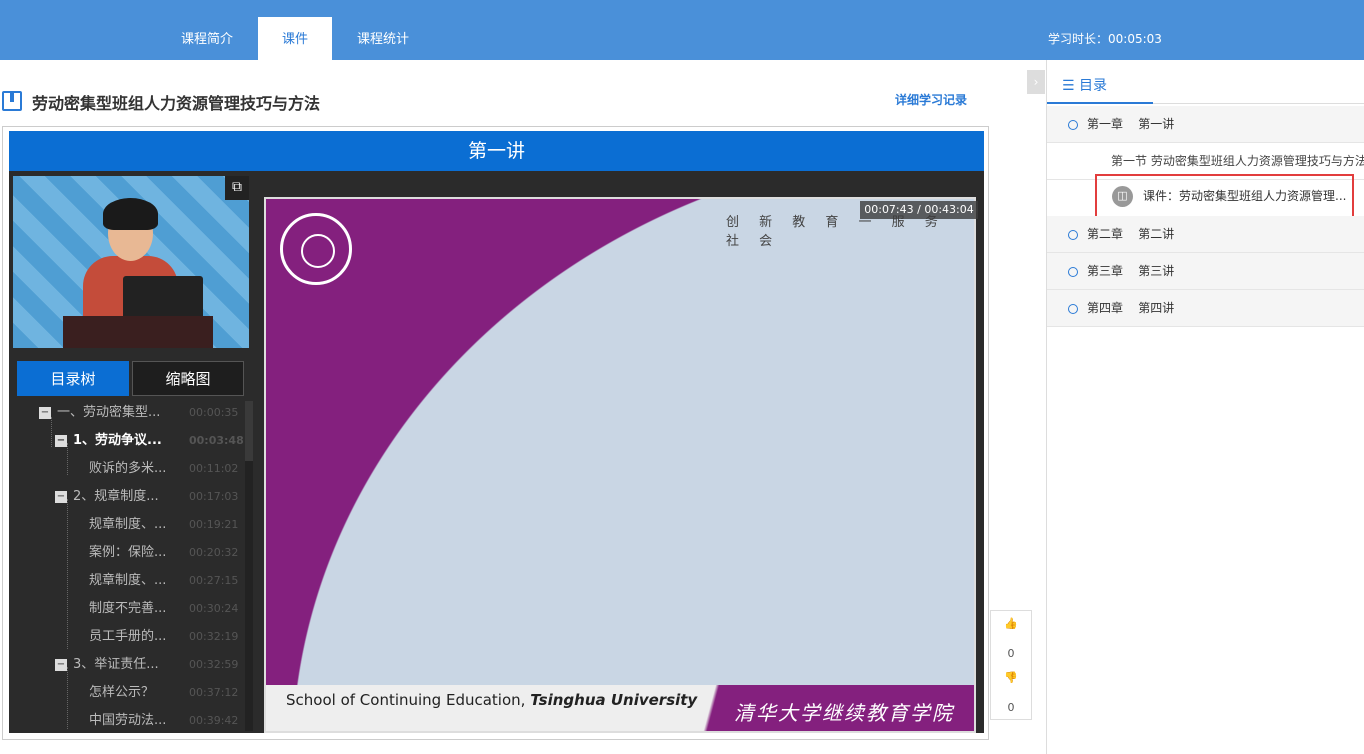 The height and width of the screenshot is (754, 1364). Describe the element at coordinates (167, 553) in the screenshot. I see `tree-node: 案例：保险... 00:20:32` at that location.